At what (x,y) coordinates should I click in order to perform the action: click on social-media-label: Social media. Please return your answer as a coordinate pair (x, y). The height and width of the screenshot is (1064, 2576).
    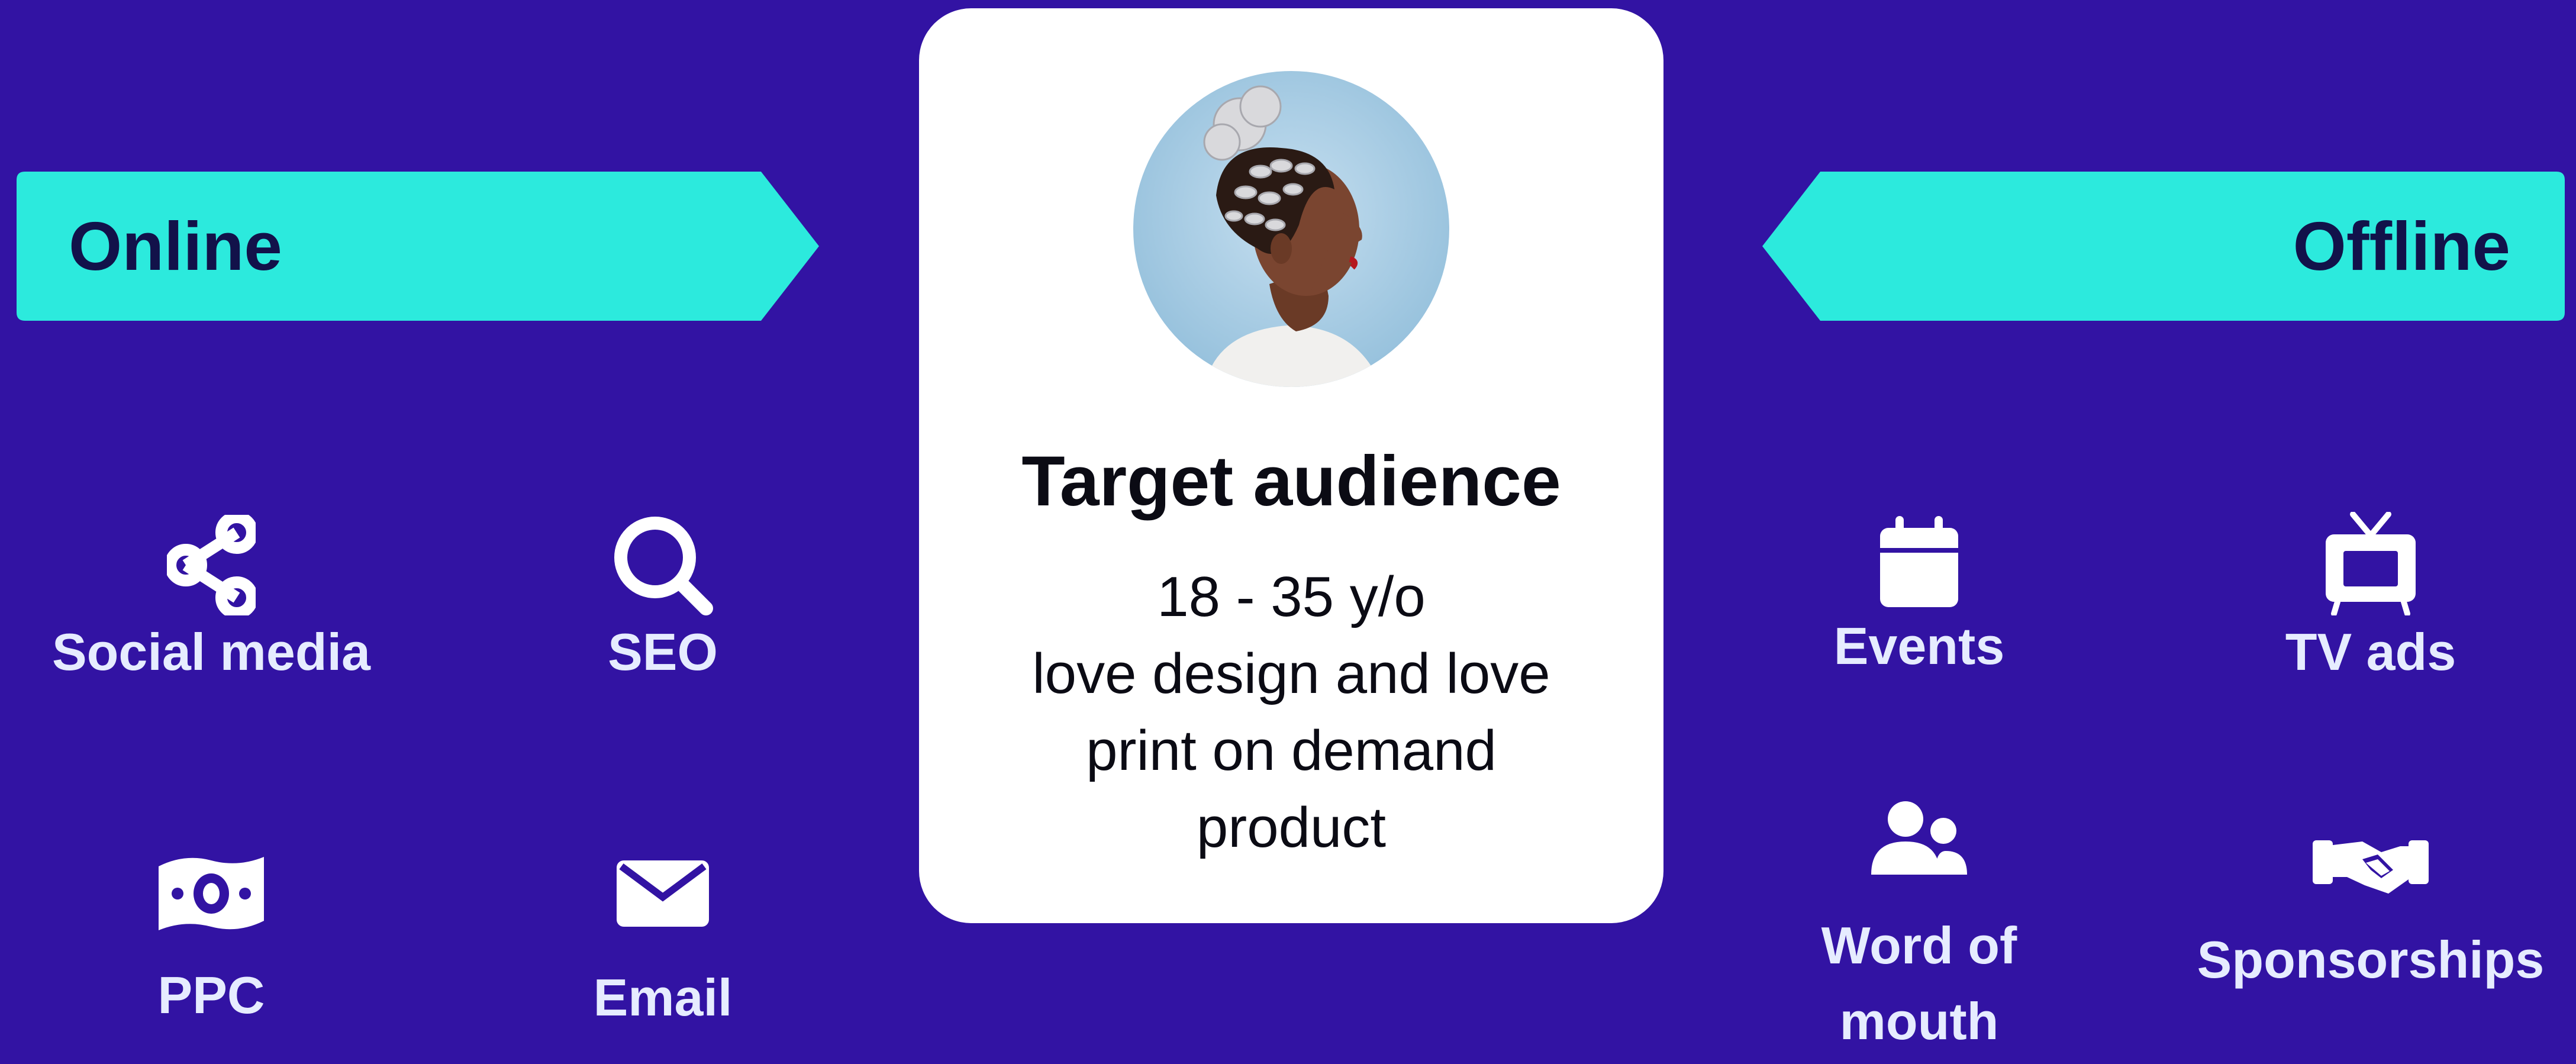
    Looking at the image, I should click on (210, 652).